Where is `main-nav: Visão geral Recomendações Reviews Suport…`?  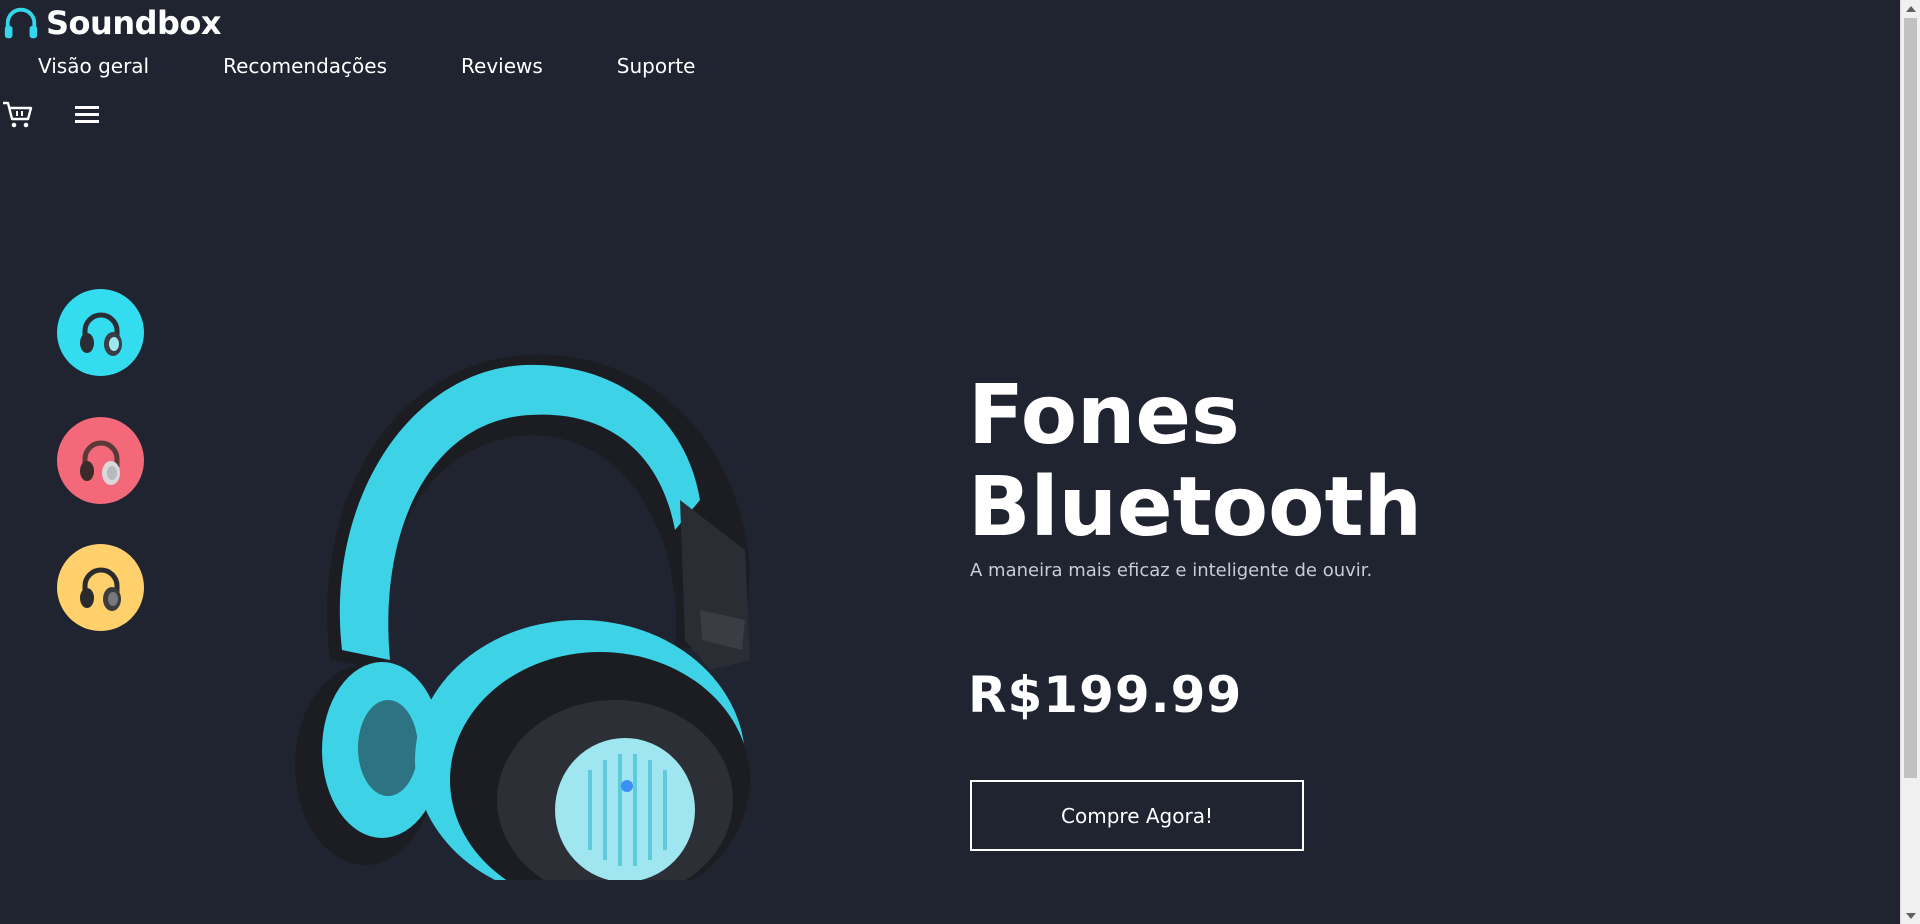 main-nav: Visão geral Recomendações Reviews Suport… is located at coordinates (403, 66).